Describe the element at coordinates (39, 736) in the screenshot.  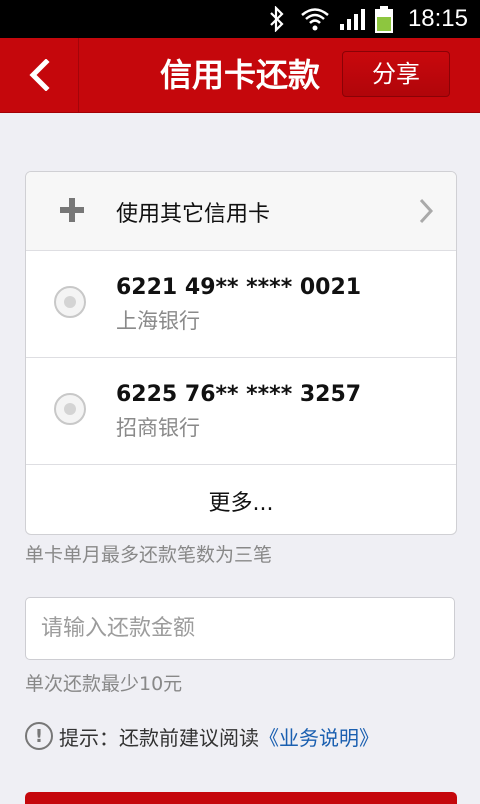
I see `exclamation-icon: !` at that location.